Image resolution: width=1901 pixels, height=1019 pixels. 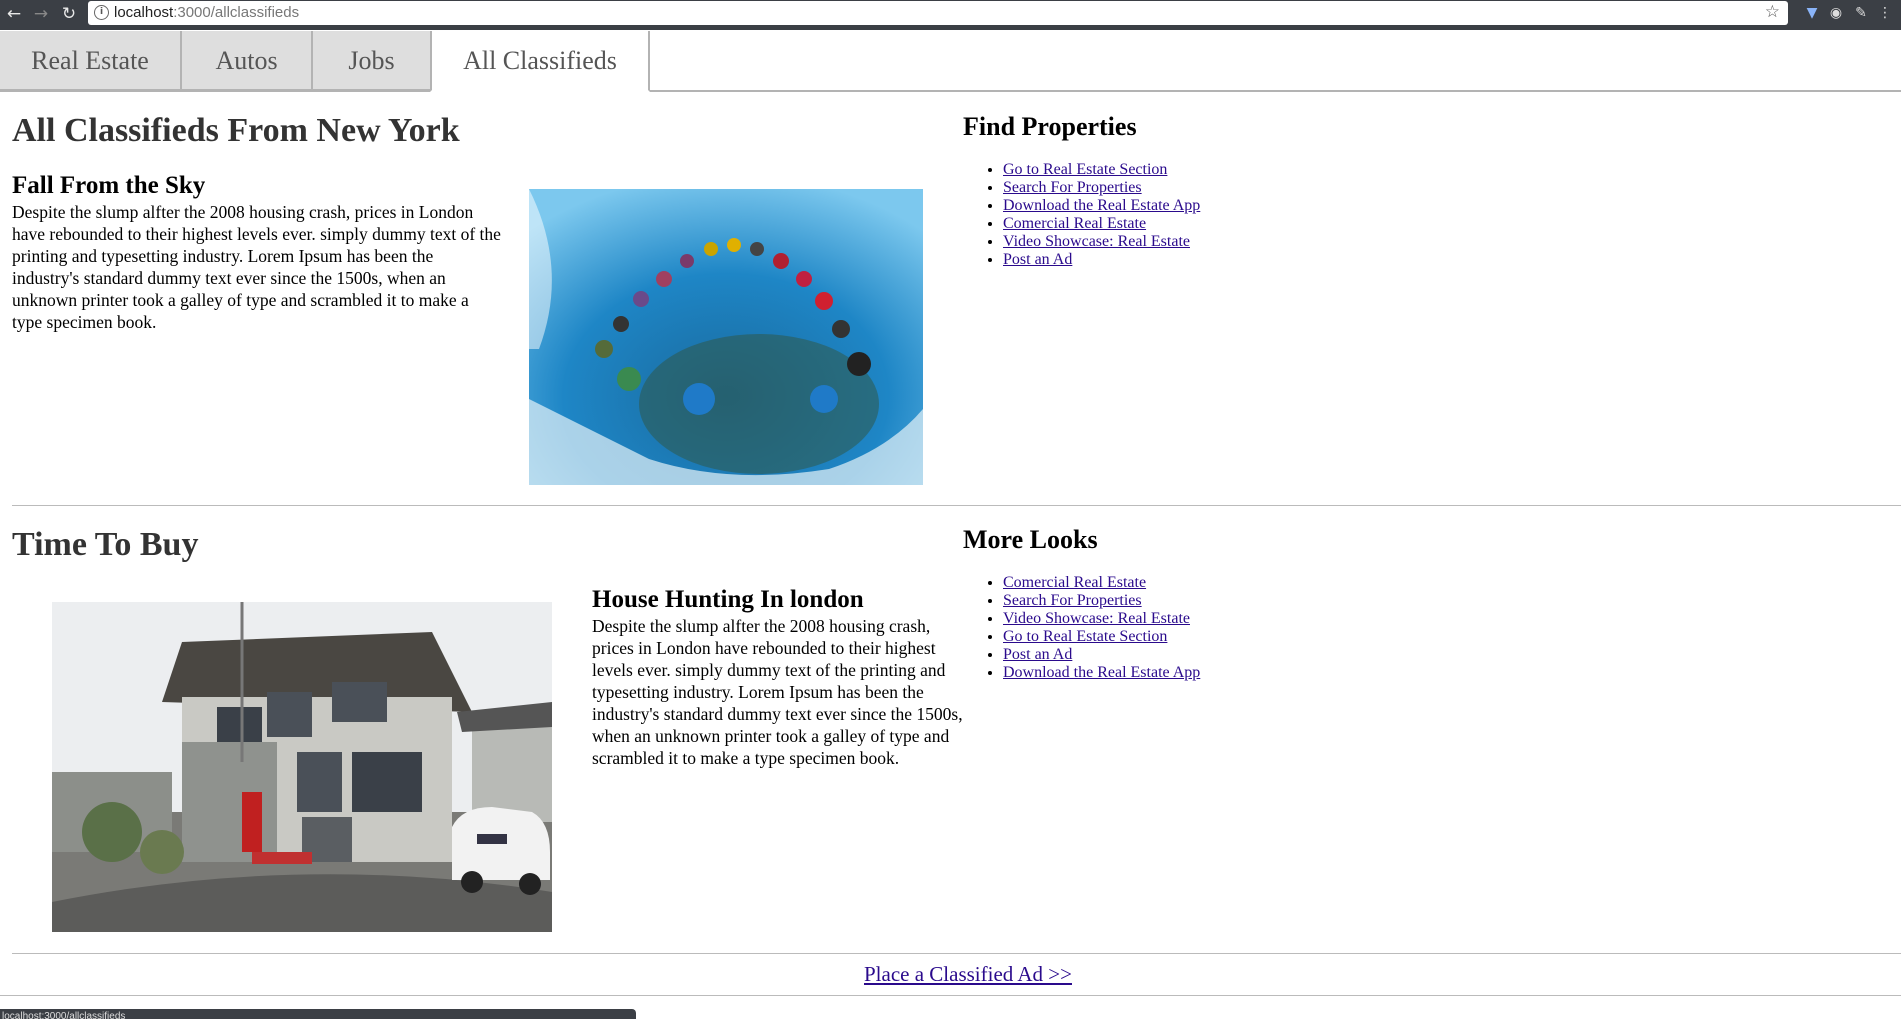 What do you see at coordinates (1836, 13) in the screenshot?
I see `globe-extension-icon: ◉` at bounding box center [1836, 13].